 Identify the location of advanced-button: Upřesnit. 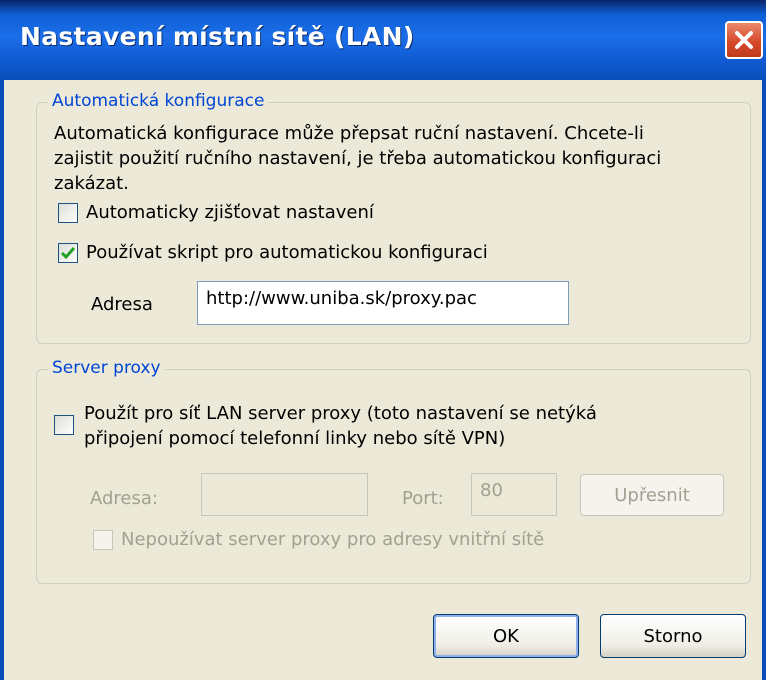
(652, 495).